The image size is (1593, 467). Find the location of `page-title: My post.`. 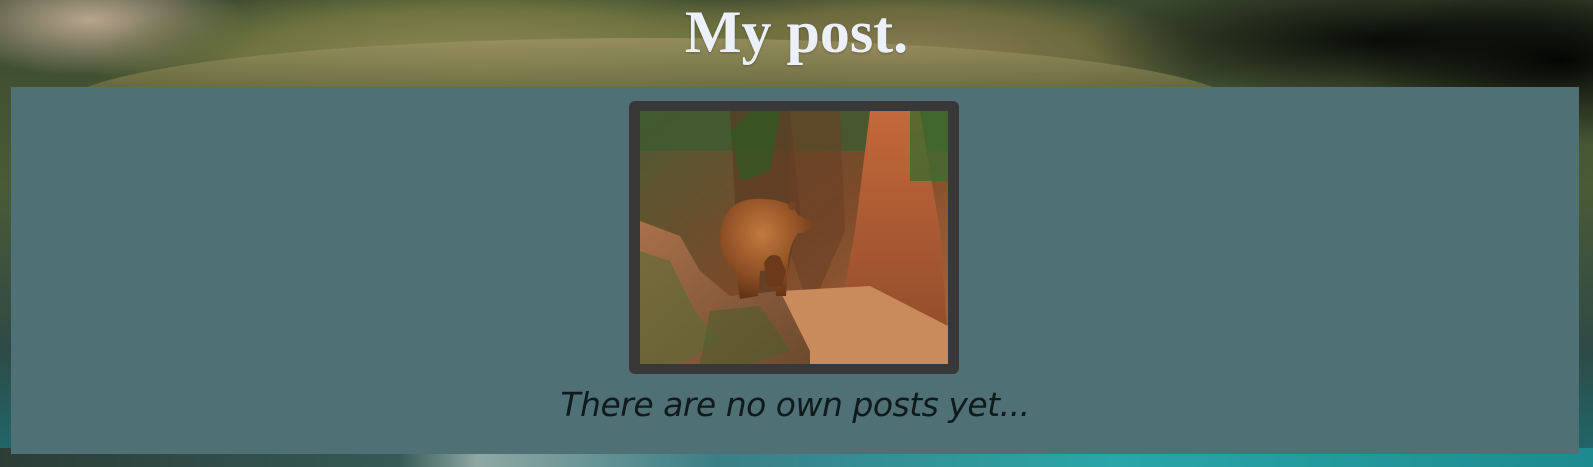

page-title: My post. is located at coordinates (796, 32).